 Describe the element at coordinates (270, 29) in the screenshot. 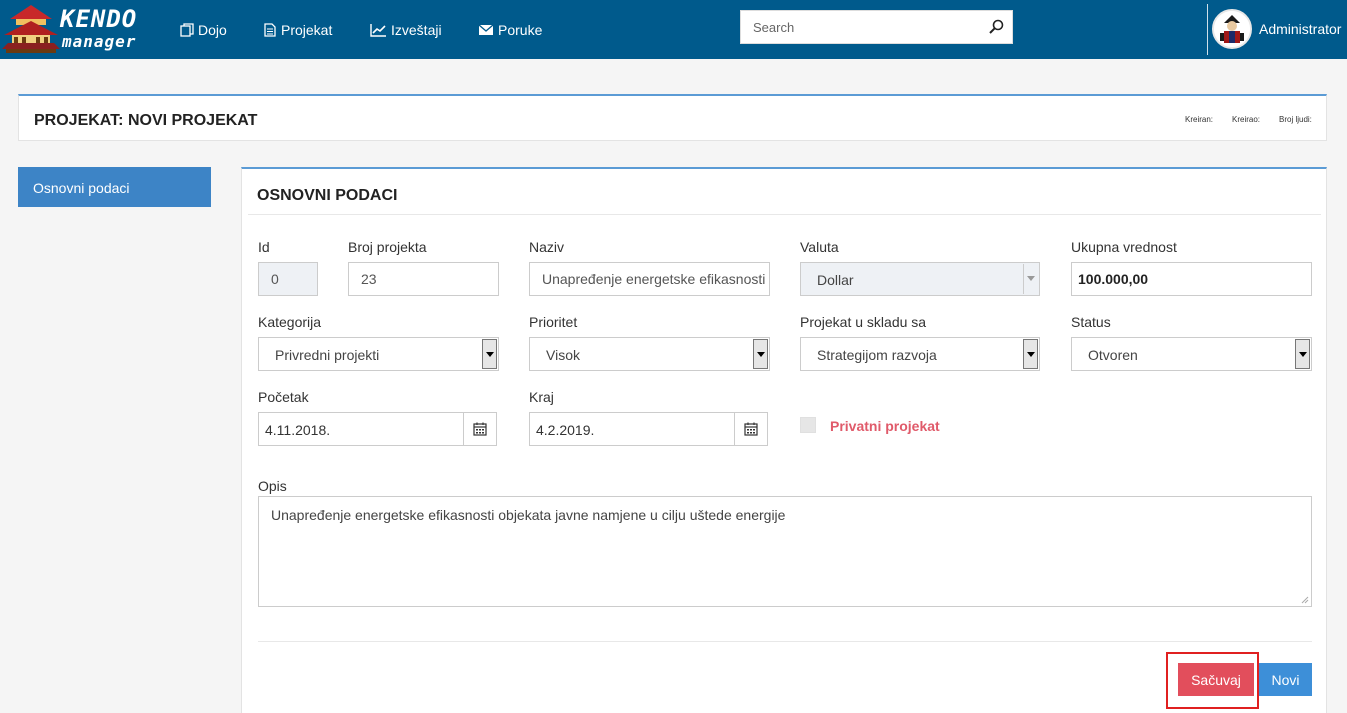

I see `document-icon` at that location.